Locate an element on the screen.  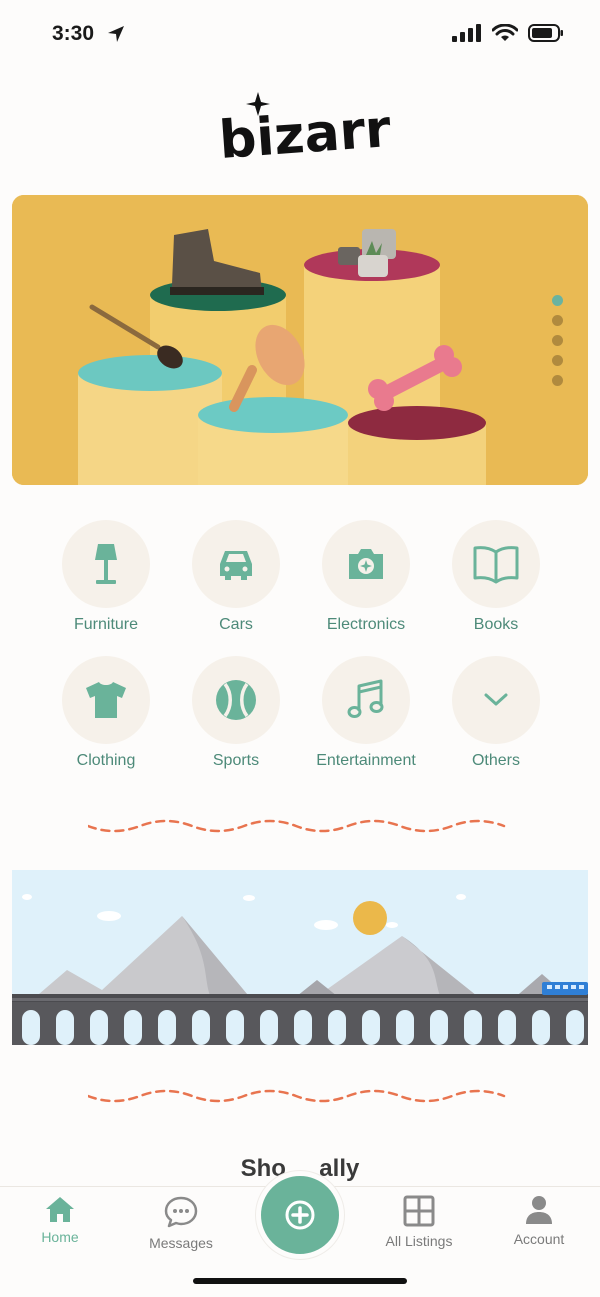
location-arrow-icon is located at coordinates (116, 34).